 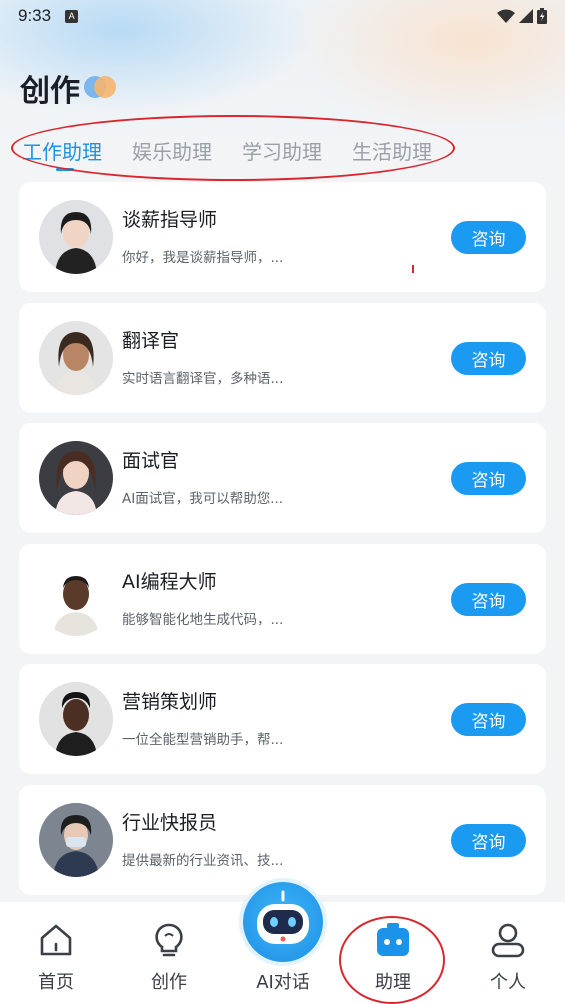 I want to click on assistant-card: 翻译官 实时语言翻译官，多种语... 咨询, so click(x=282, y=357).